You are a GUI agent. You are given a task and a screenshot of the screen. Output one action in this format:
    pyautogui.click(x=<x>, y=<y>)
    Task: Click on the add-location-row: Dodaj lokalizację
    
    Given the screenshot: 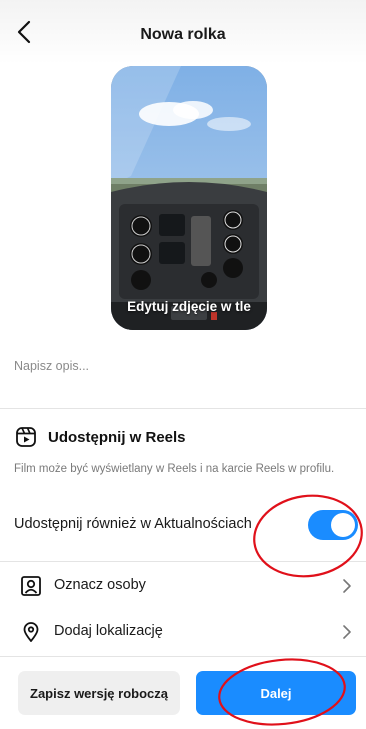 What is the action you would take?
    pyautogui.click(x=183, y=632)
    